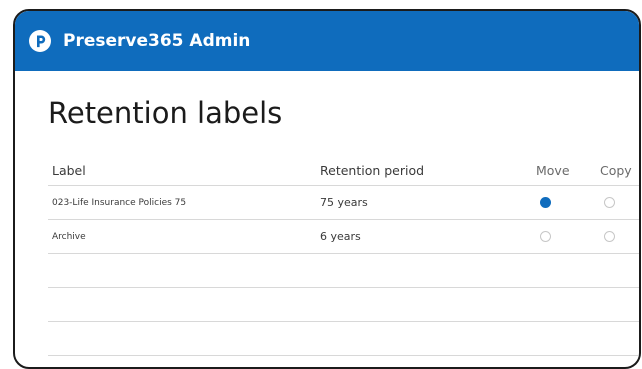 The image size is (642, 369). What do you see at coordinates (616, 170) in the screenshot?
I see `column-header-copy: Copy` at bounding box center [616, 170].